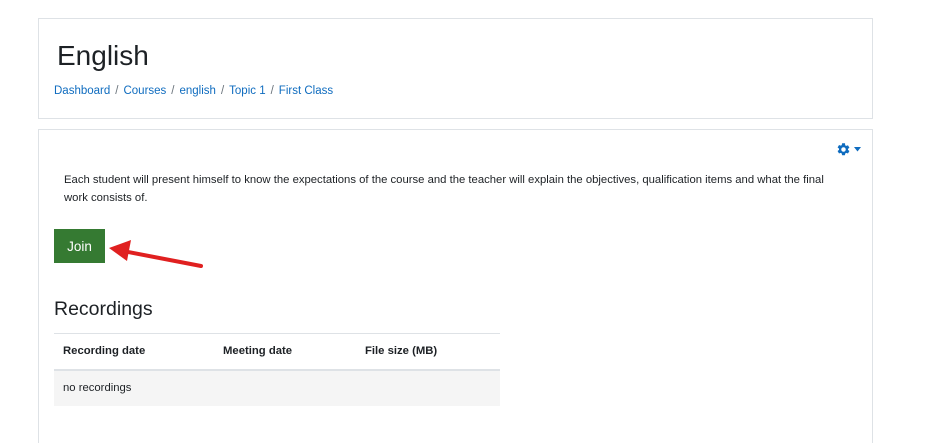 This screenshot has height=443, width=950. I want to click on page-title: English, so click(103, 55).